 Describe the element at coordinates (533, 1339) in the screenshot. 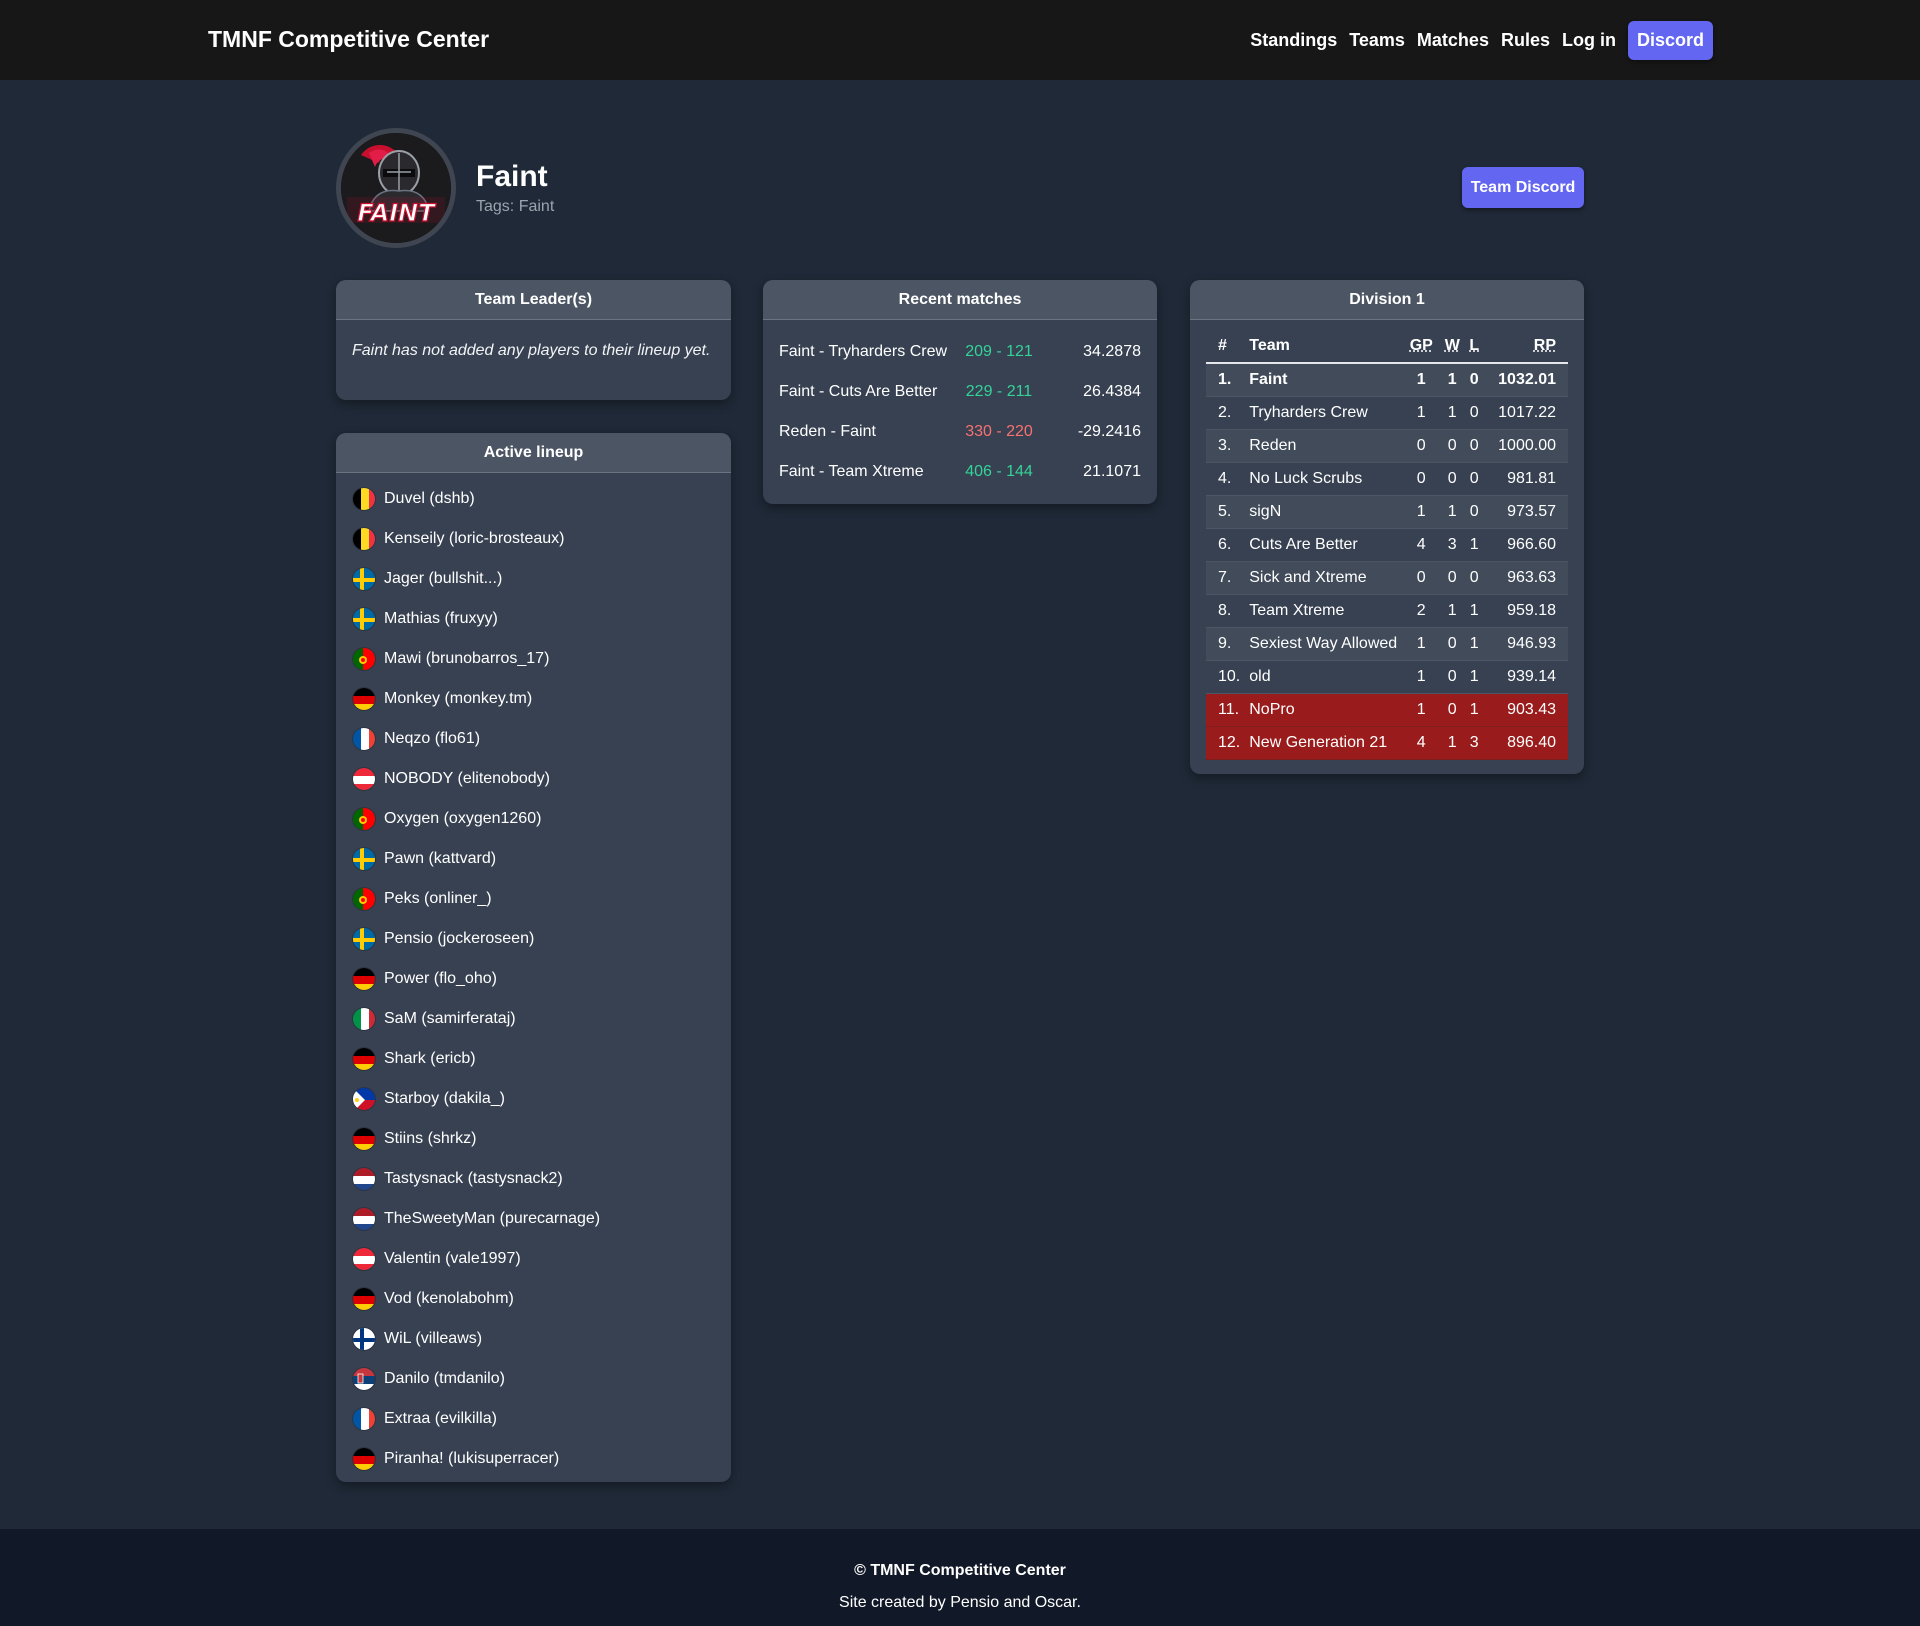

I see `lineup-player-item: WiL (villeaws)` at that location.